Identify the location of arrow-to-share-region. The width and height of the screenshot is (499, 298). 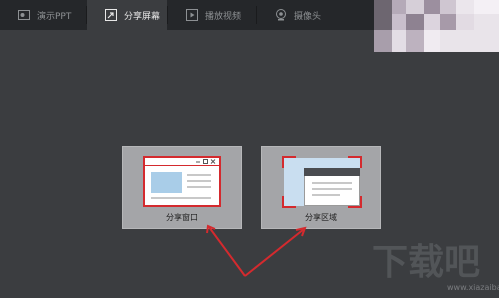
(275, 251).